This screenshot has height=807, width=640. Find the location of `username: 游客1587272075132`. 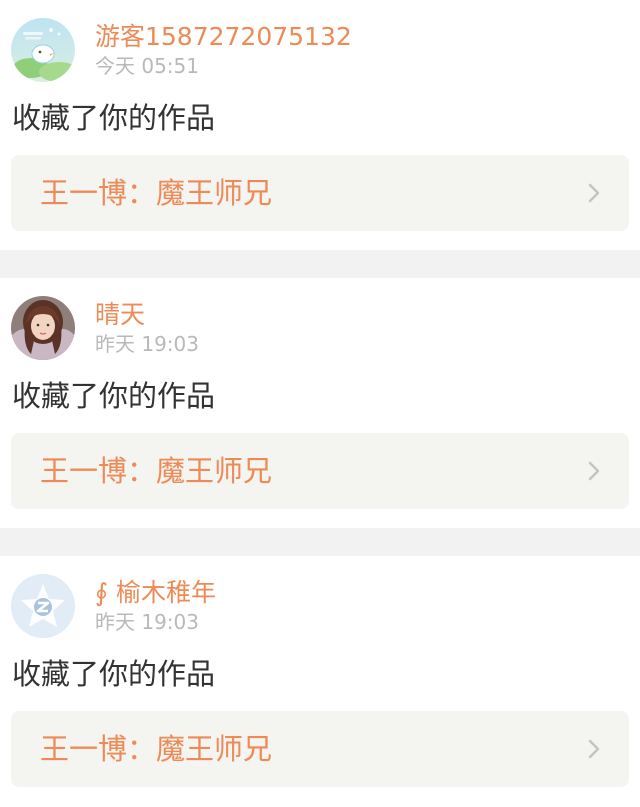

username: 游客1587272075132 is located at coordinates (223, 37).